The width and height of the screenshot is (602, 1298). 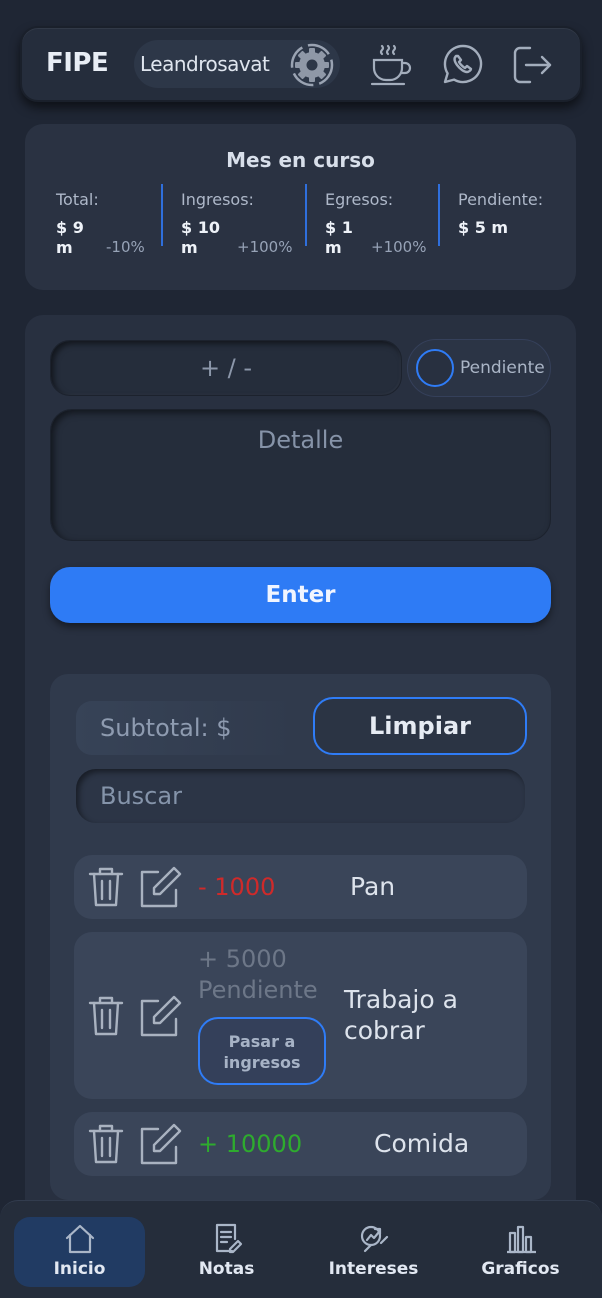 I want to click on nav-item-inicio: Inicio, so click(x=79, y=1252).